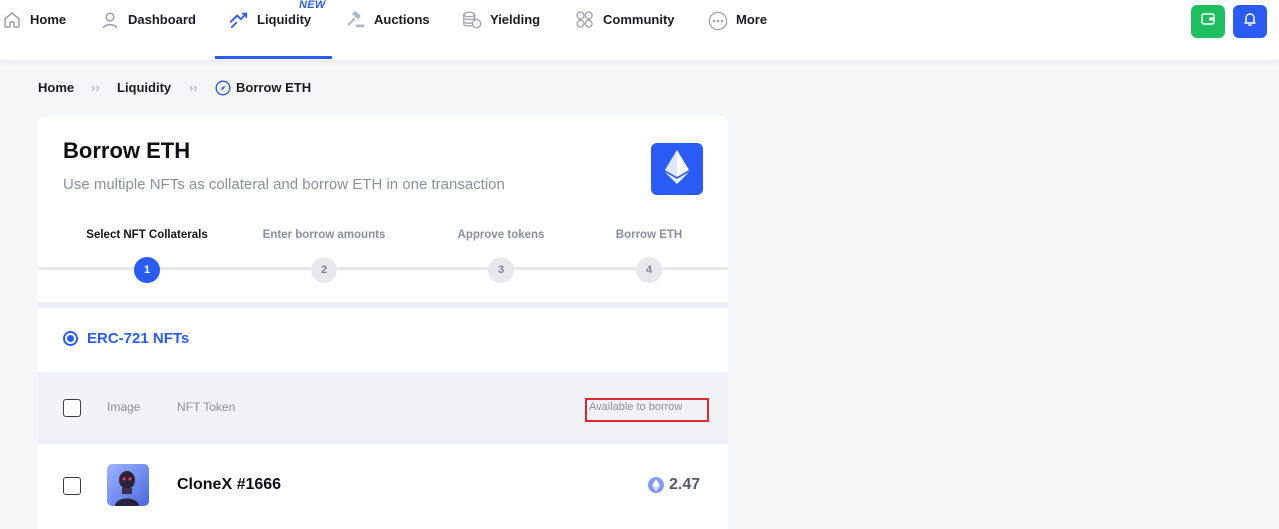 The image size is (1279, 529). I want to click on nav-label: More, so click(752, 19).